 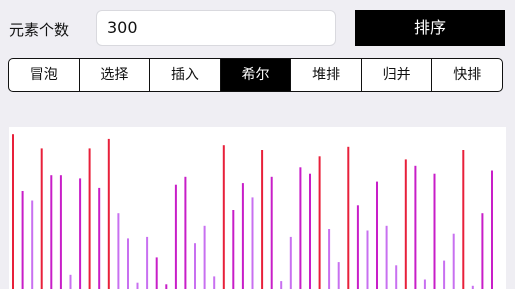 What do you see at coordinates (184, 75) in the screenshot?
I see `segment-insertion: 插入` at bounding box center [184, 75].